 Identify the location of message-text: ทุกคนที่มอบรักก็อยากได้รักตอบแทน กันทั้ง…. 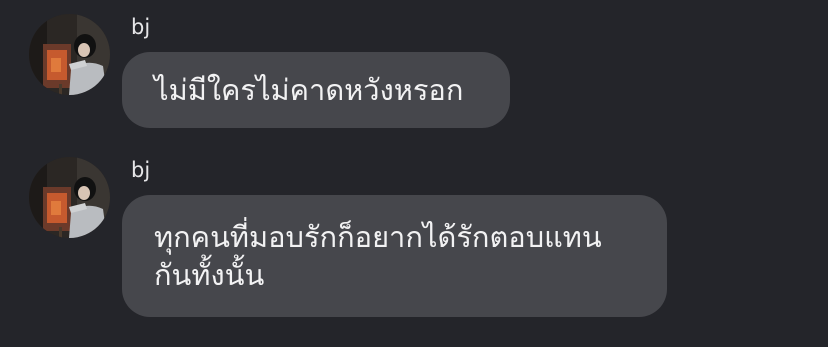
(378, 256).